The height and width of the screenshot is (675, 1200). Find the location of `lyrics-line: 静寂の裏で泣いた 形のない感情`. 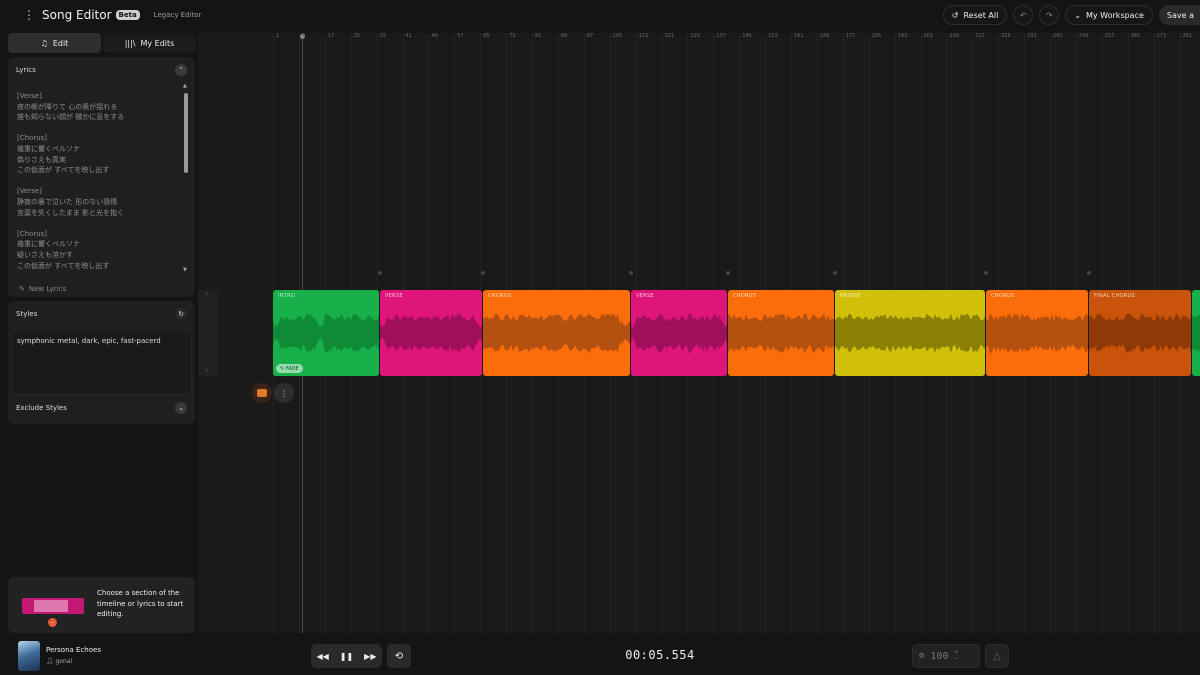

lyrics-line: 静寂の裏で泣いた 形のない感情 is located at coordinates (67, 201).